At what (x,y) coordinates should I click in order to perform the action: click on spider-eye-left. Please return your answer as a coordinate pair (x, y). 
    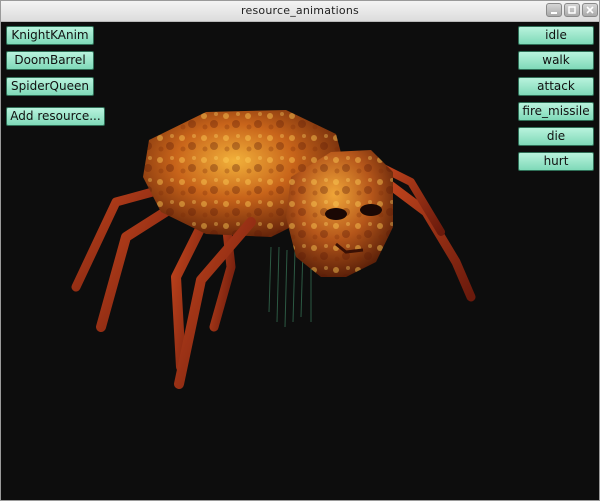
    Looking at the image, I should click on (336, 214).